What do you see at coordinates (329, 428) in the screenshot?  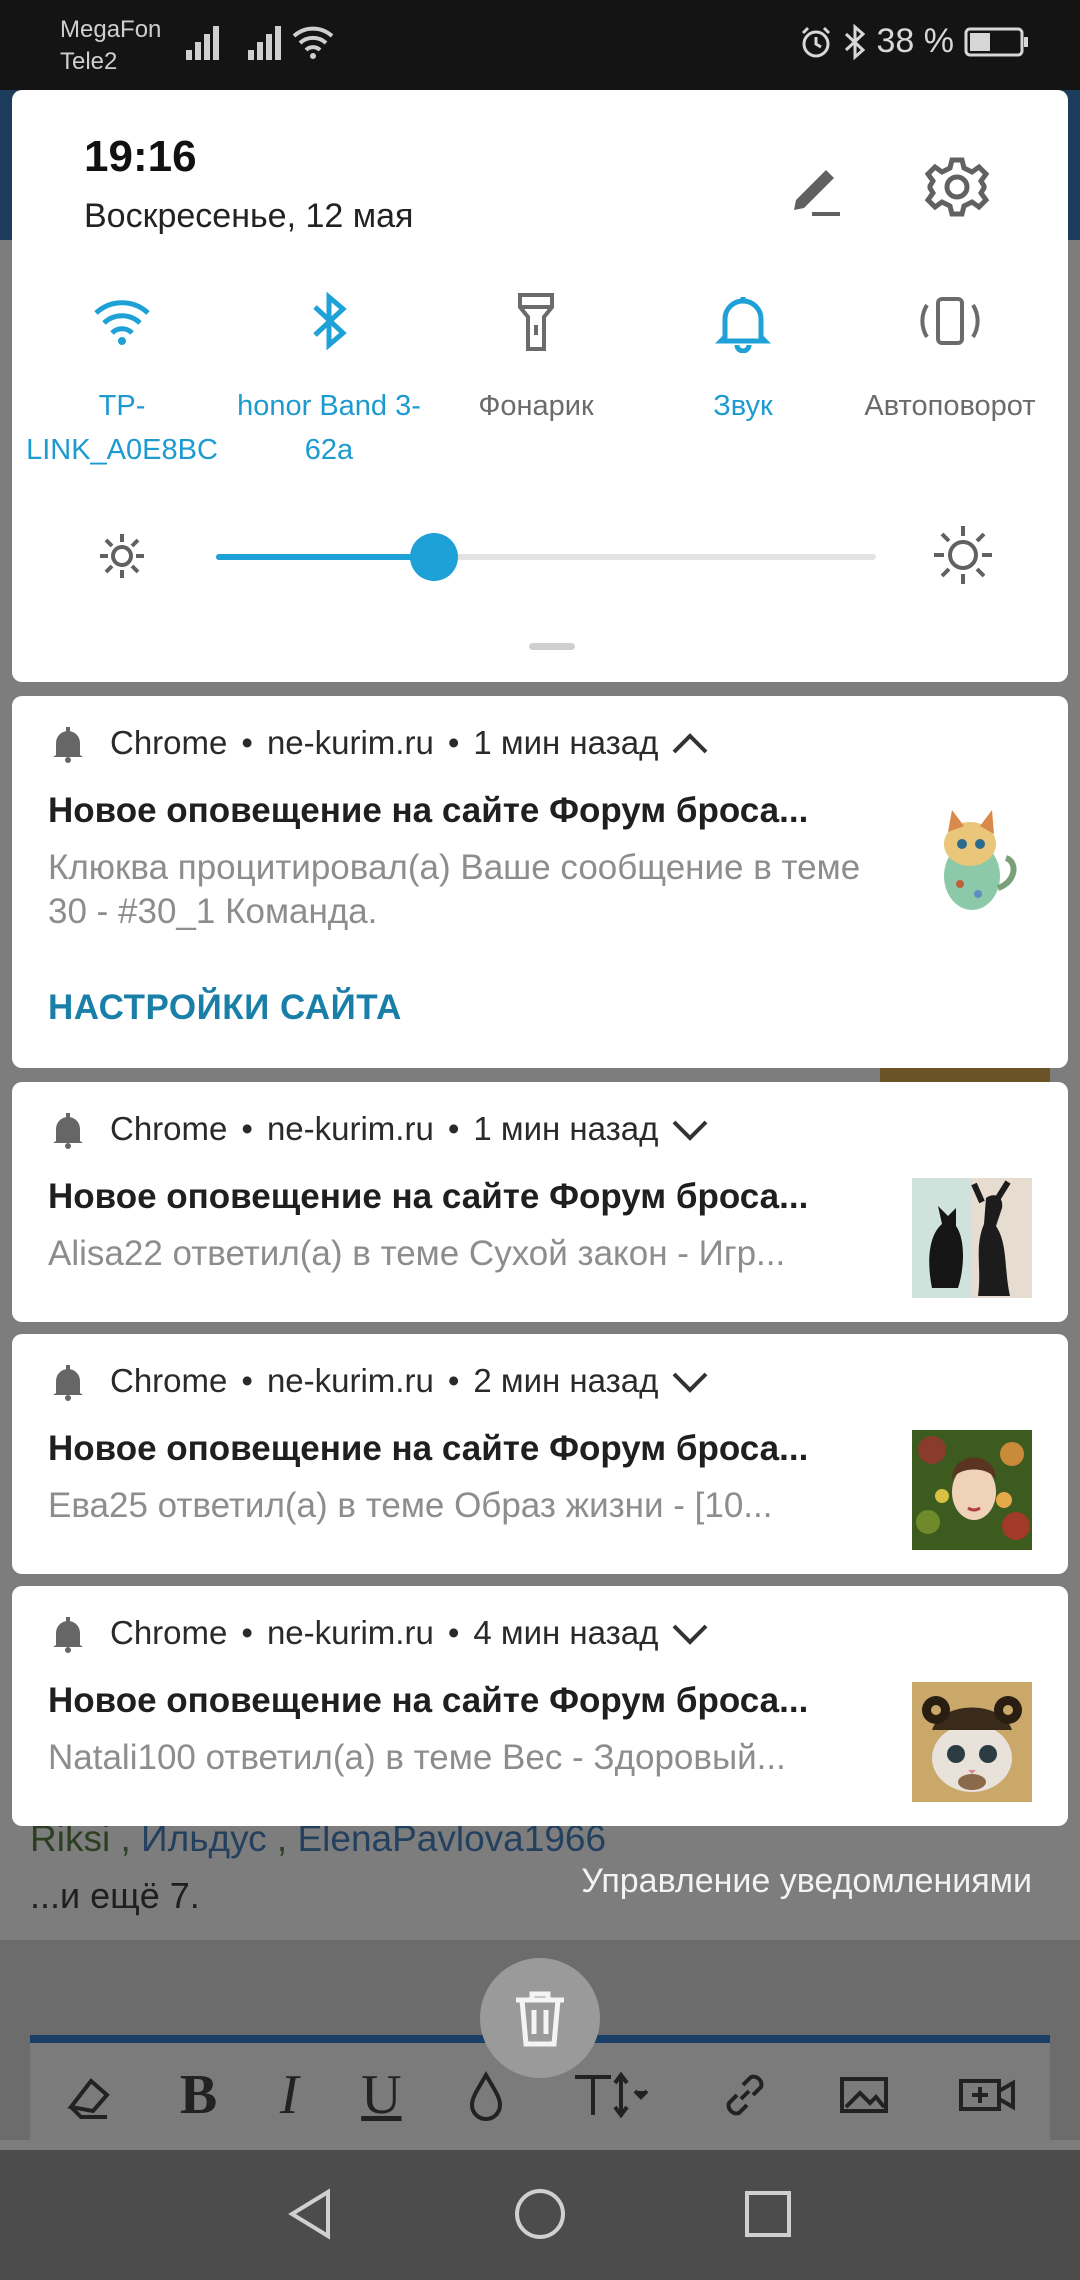 I see `tile-bluetooth-label: honor Band 3-62a` at bounding box center [329, 428].